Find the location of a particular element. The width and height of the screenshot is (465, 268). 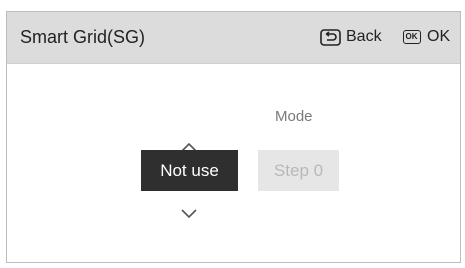

ok-label: OK is located at coordinates (439, 36).